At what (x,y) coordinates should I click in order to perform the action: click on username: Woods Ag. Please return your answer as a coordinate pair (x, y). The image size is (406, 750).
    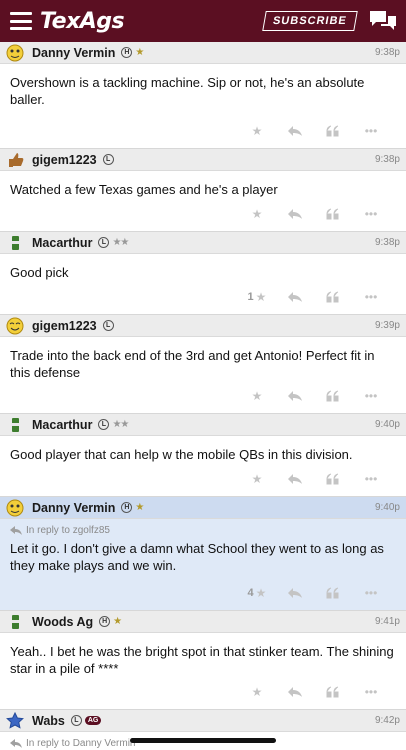
    Looking at the image, I should click on (62, 622).